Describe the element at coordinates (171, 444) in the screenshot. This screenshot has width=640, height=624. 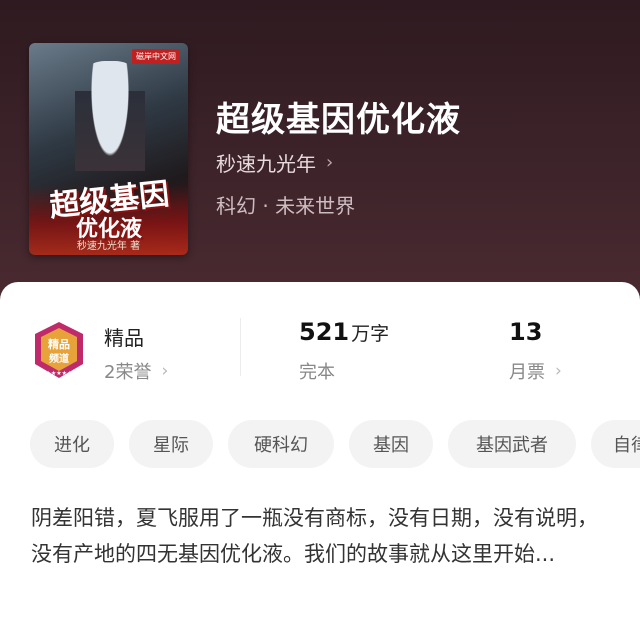
I see `tag-chip: 星际` at that location.